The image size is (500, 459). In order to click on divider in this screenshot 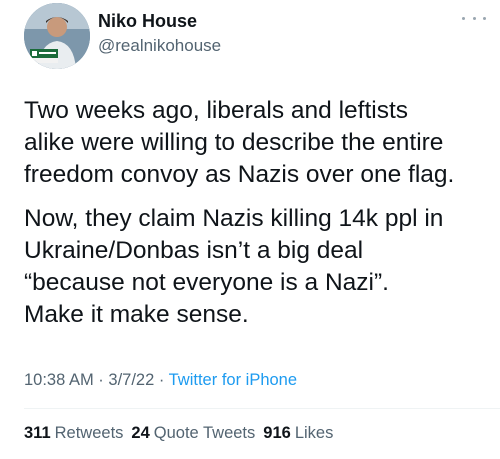, I will do `click(262, 408)`.